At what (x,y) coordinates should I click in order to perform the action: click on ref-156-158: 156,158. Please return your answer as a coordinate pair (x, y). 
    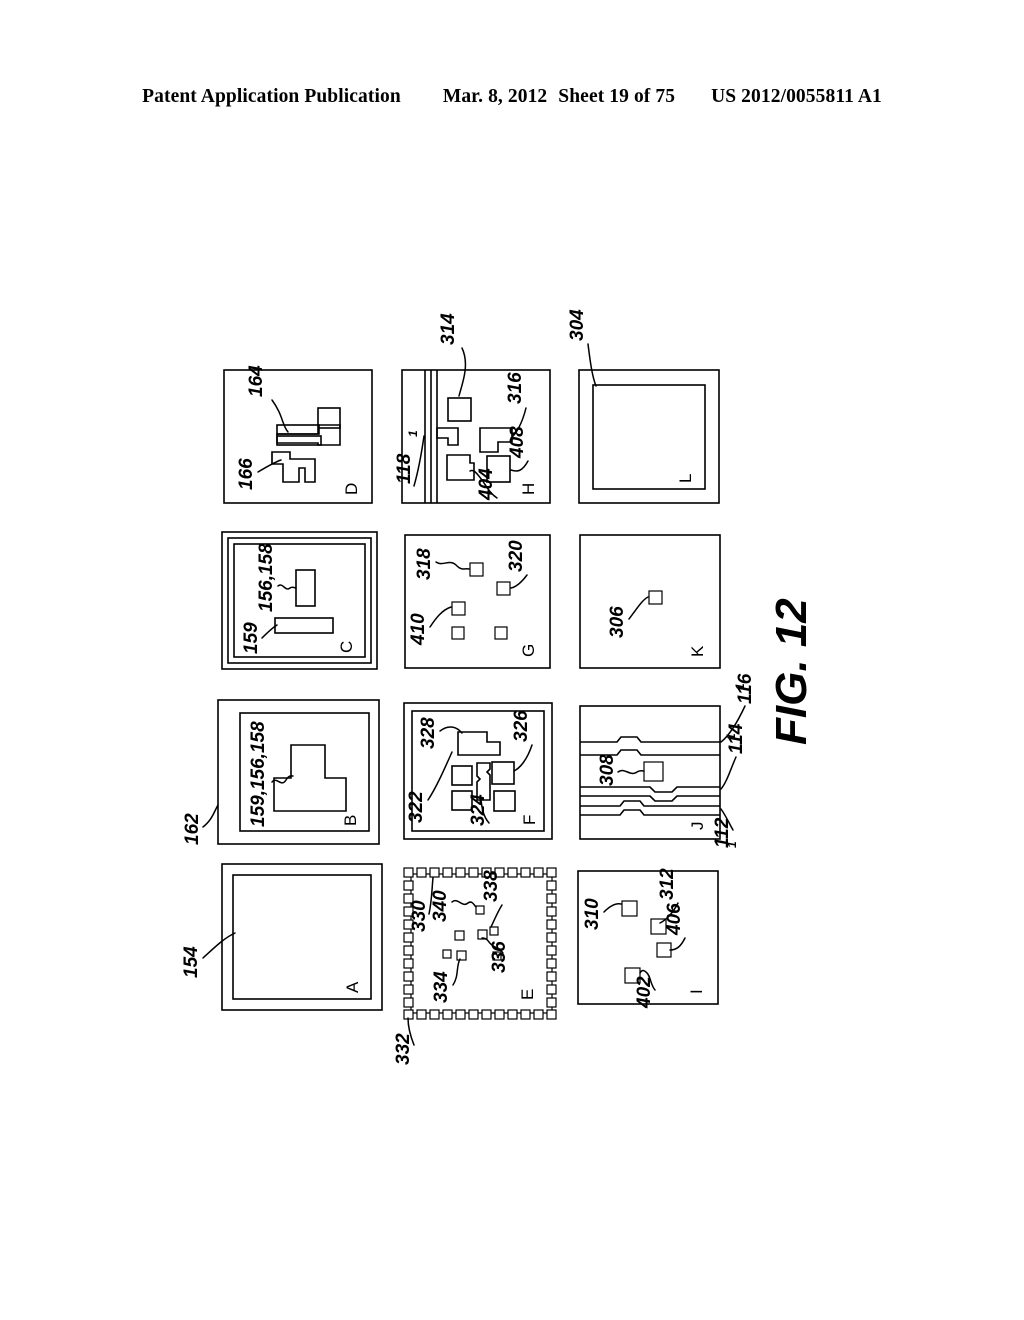
    Looking at the image, I should click on (266, 577).